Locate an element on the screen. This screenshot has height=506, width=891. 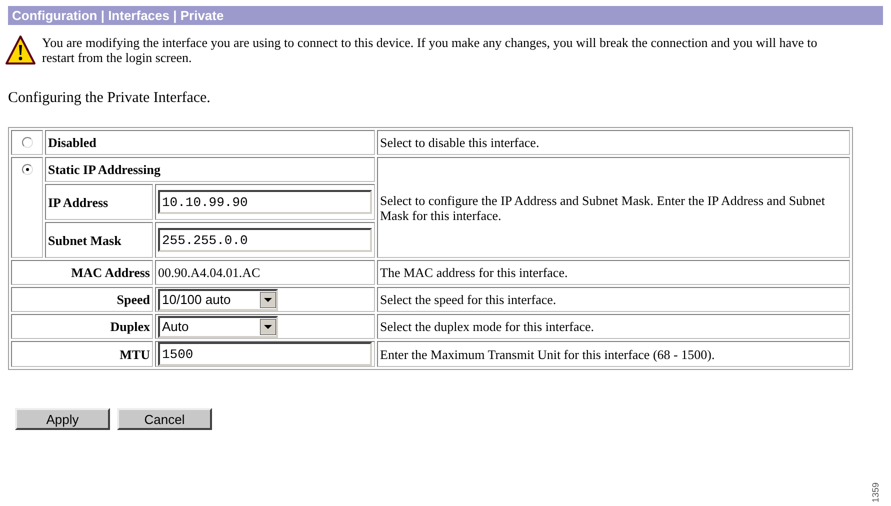
option-label: Disabled is located at coordinates (72, 142).